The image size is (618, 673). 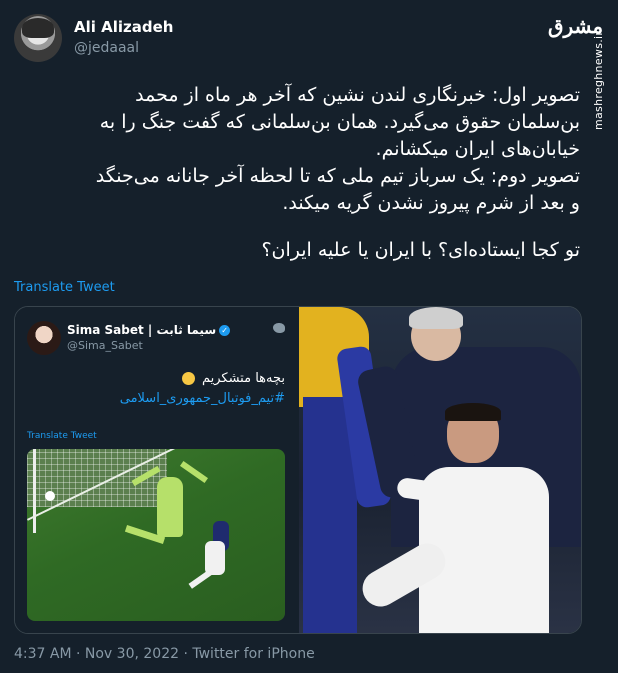 I want to click on embedded-text: بچه‌ها متشکریم #تیم_فوتبال_جمهوری_اسلامی, so click(x=156, y=389).